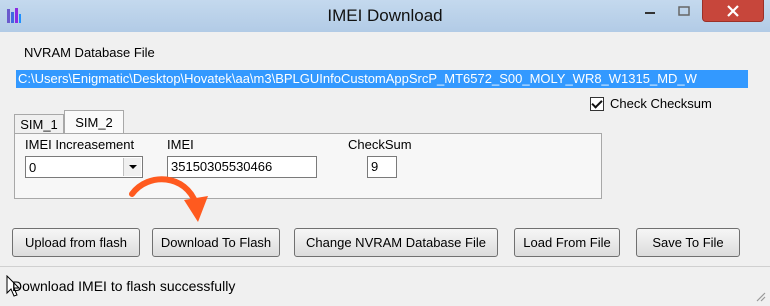  I want to click on tab-sim-1: SIM_1, so click(39, 124).